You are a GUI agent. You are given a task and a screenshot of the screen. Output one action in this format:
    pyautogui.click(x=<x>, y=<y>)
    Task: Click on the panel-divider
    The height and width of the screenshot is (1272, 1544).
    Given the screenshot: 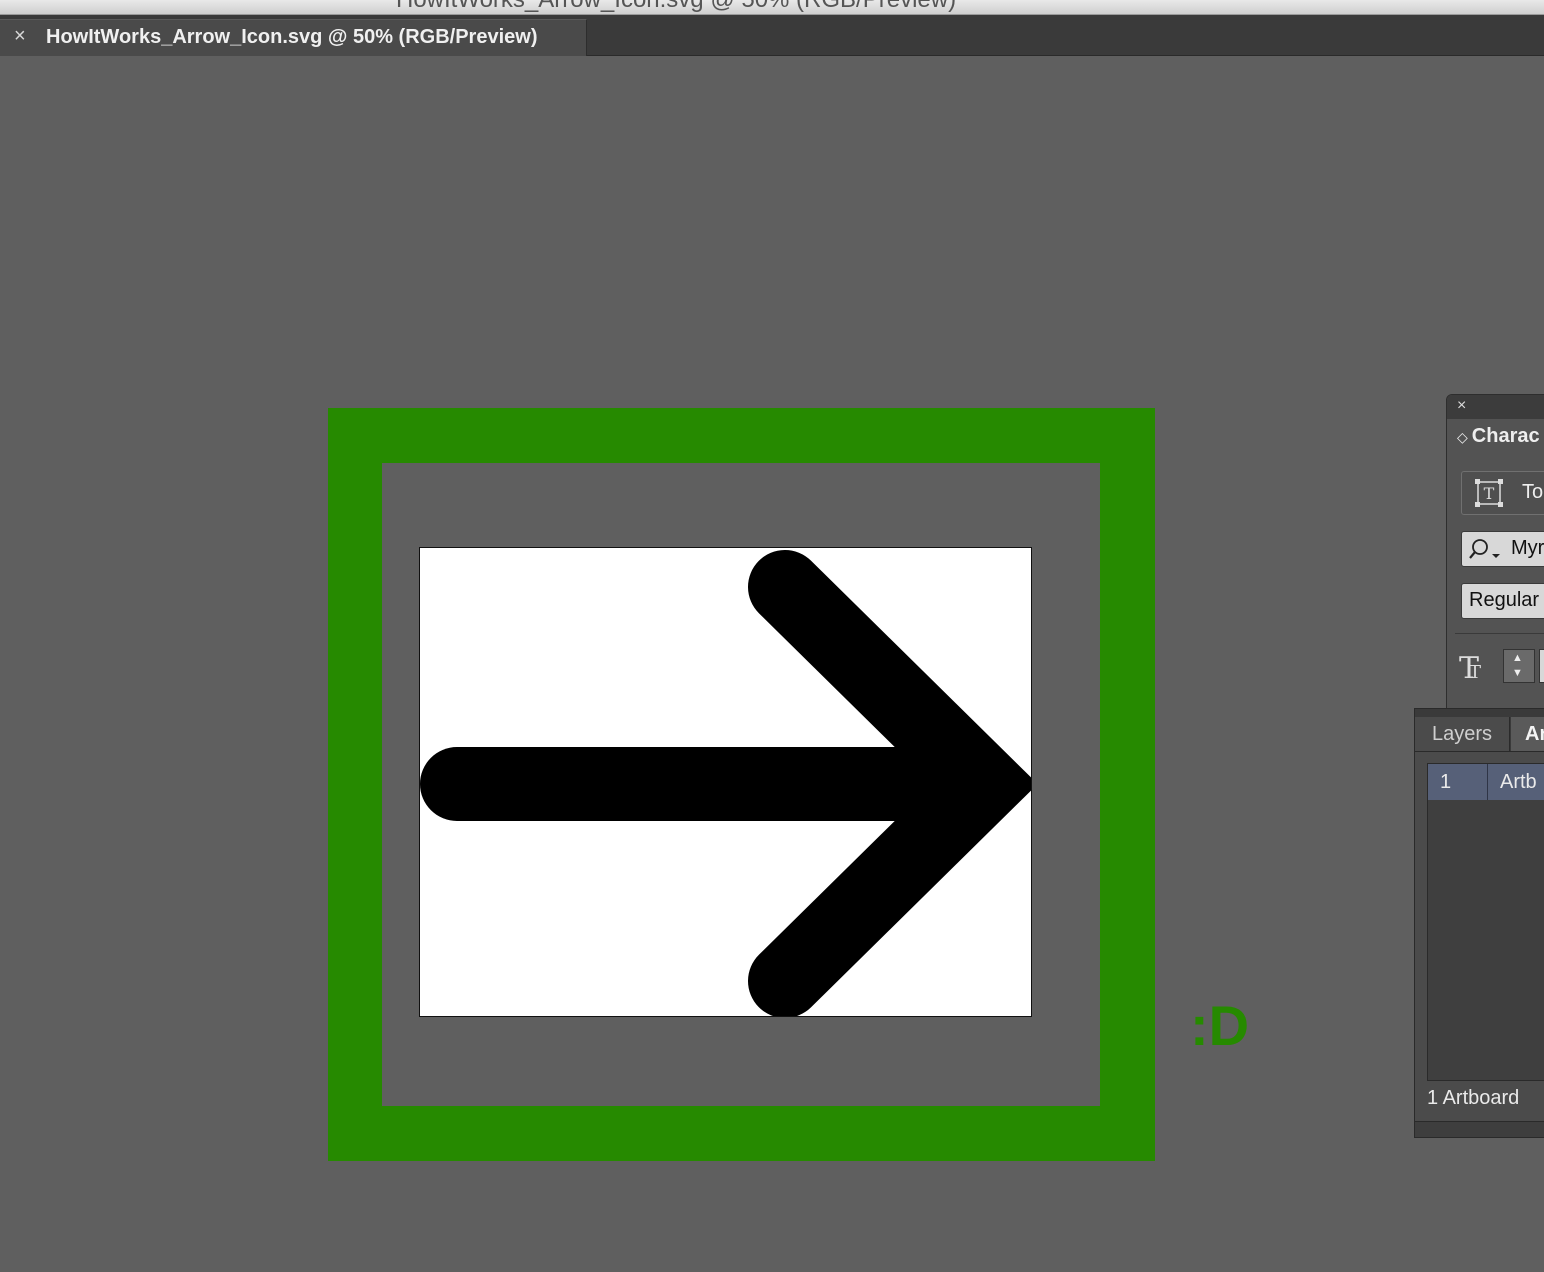 What is the action you would take?
    pyautogui.click(x=1499, y=633)
    